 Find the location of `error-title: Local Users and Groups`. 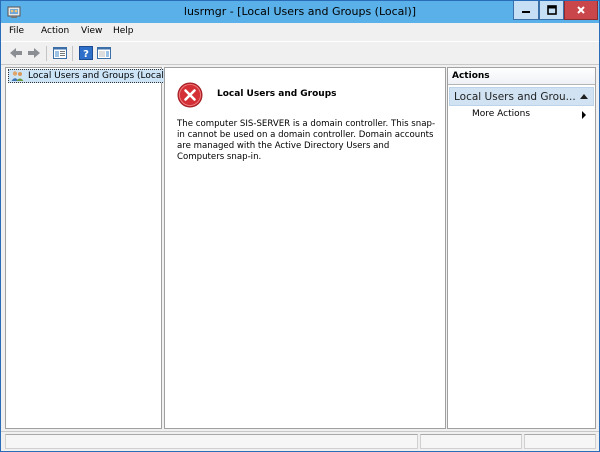

error-title: Local Users and Groups is located at coordinates (277, 94).